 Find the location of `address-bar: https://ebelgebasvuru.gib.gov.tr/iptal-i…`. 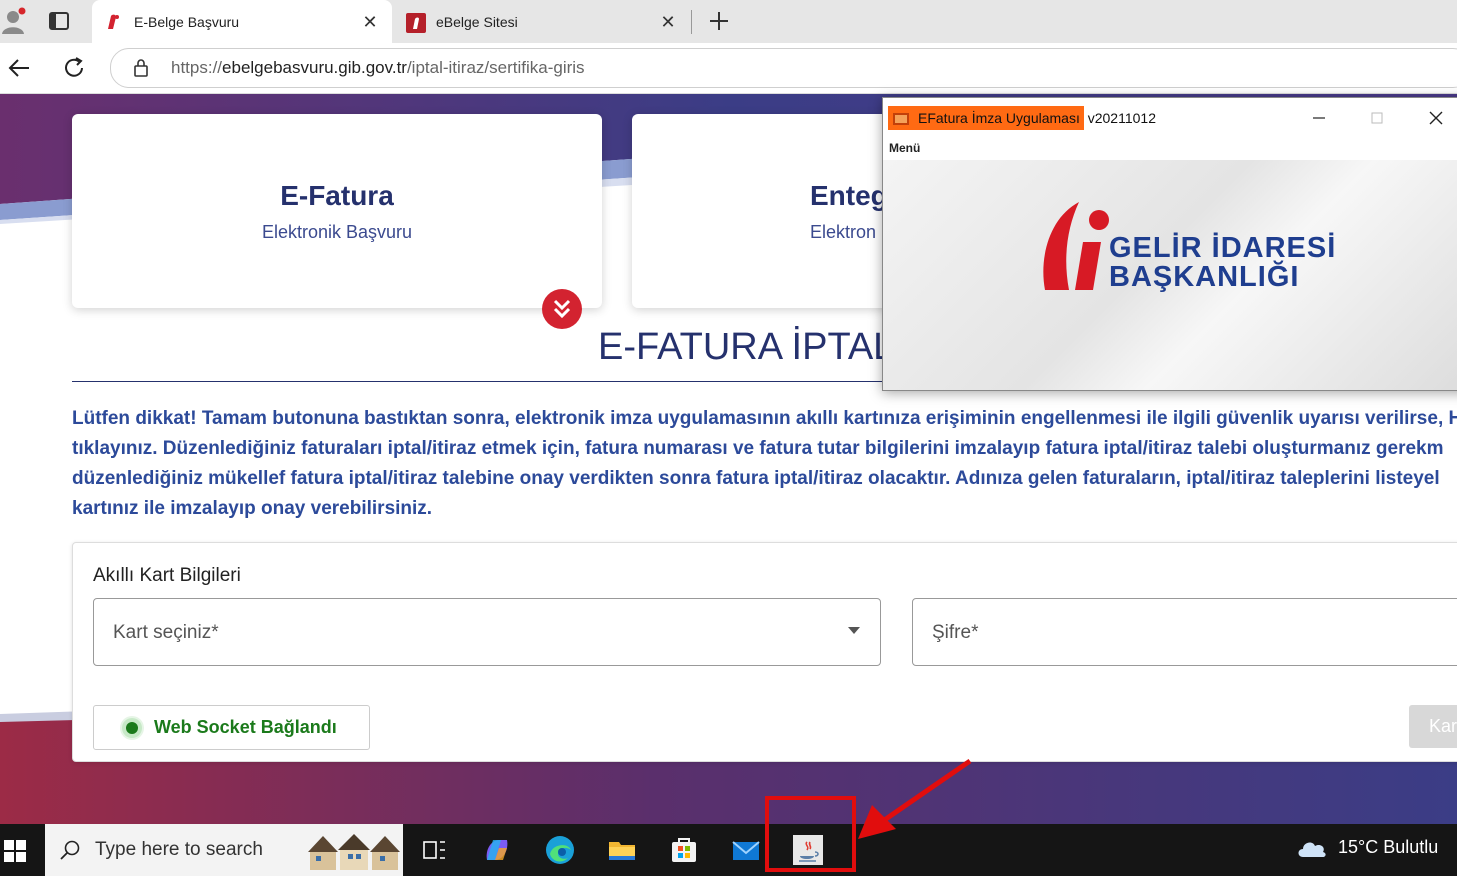

address-bar: https://ebelgebasvuru.gib.gov.tr/iptal-i… is located at coordinates (783, 68).